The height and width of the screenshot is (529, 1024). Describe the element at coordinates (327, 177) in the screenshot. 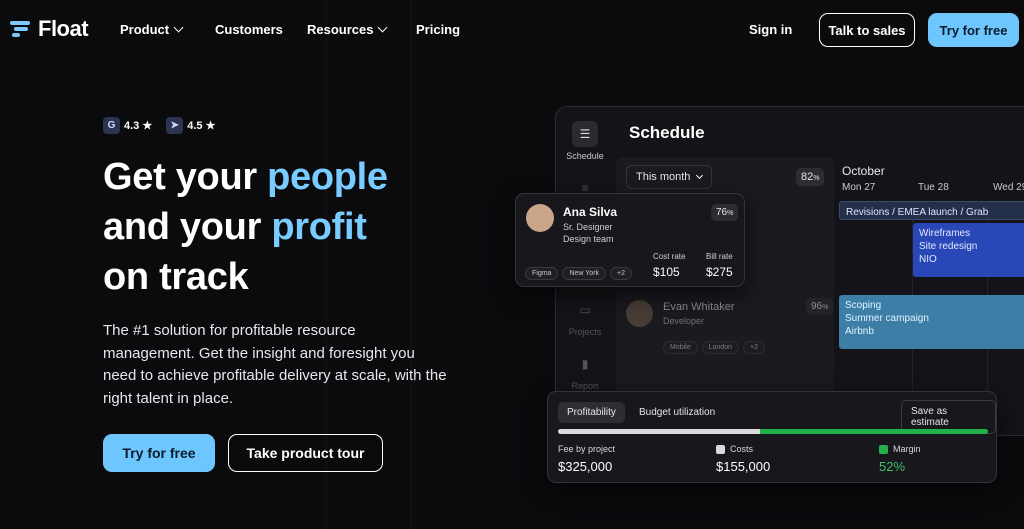

I see `headline-highlight: people` at that location.